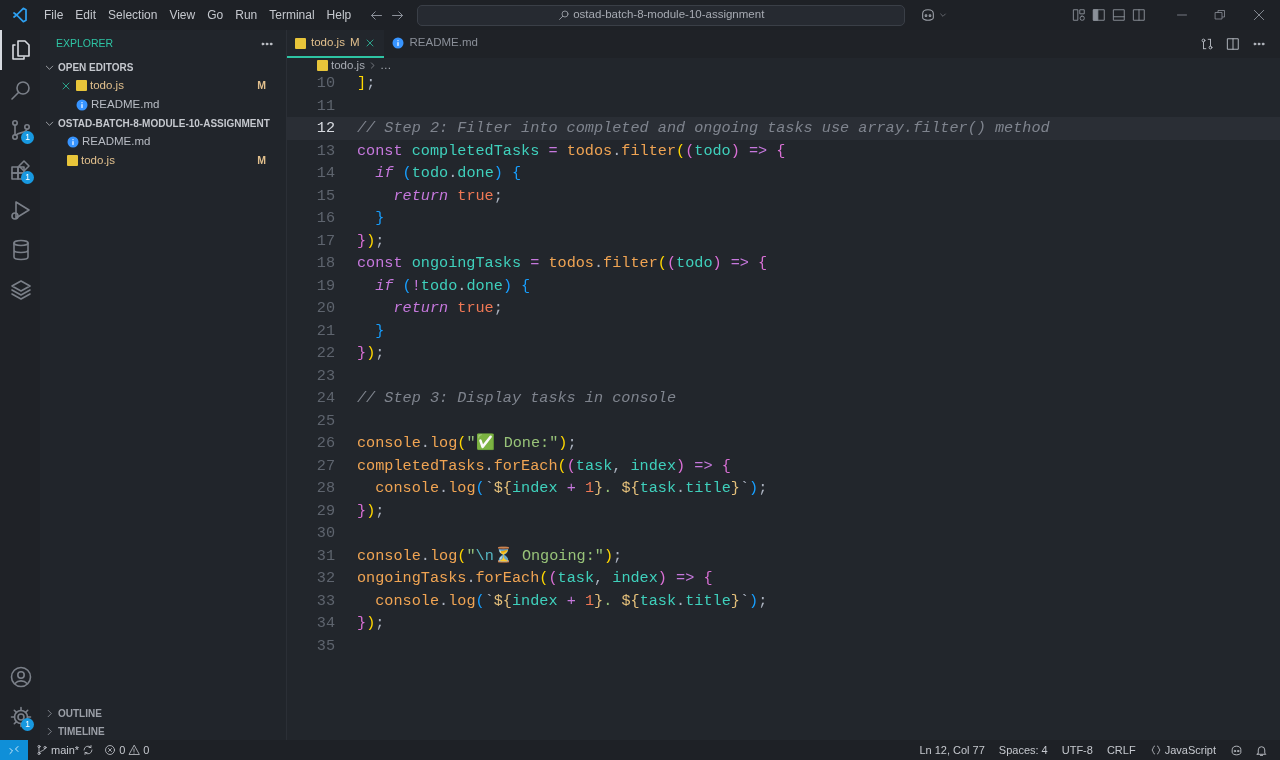 The image size is (1280, 760). What do you see at coordinates (325, 331) in the screenshot?
I see `line-number: 21` at bounding box center [325, 331].